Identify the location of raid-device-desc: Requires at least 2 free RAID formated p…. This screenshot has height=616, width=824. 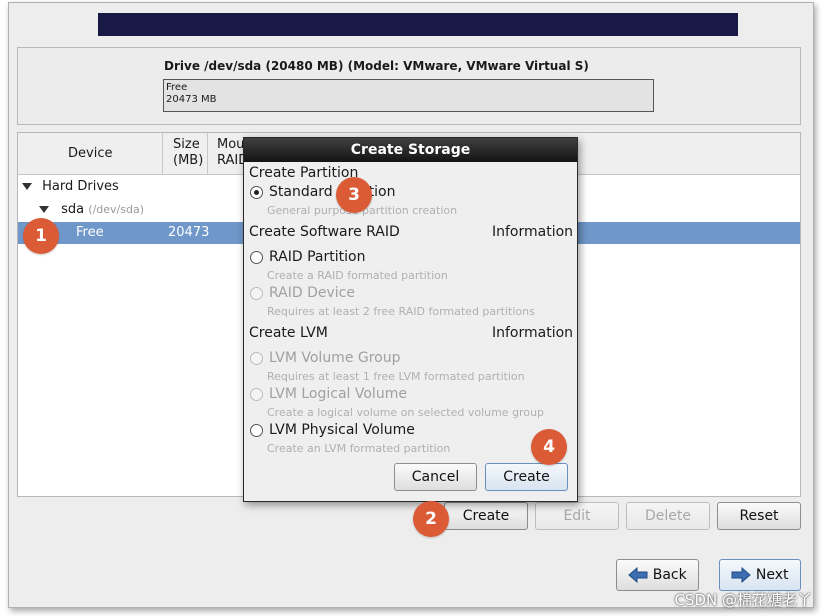
(401, 311).